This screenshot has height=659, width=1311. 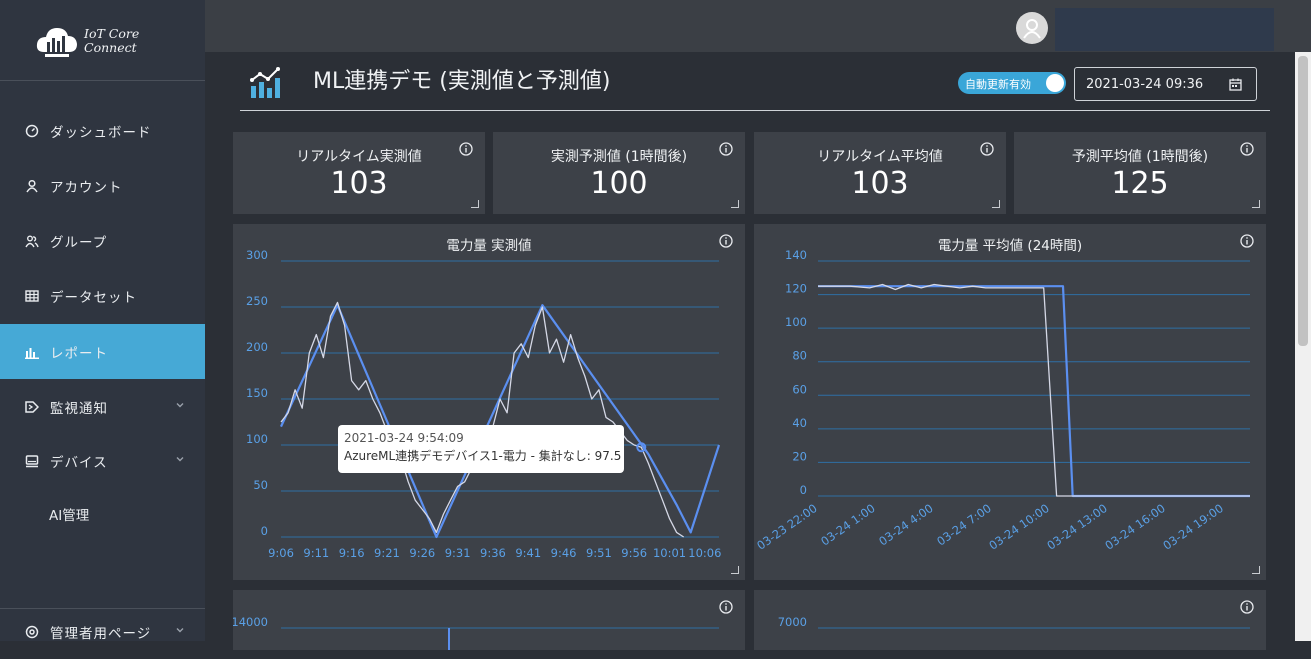 I want to click on chart-card-partial-left: 14000, so click(x=489, y=620).